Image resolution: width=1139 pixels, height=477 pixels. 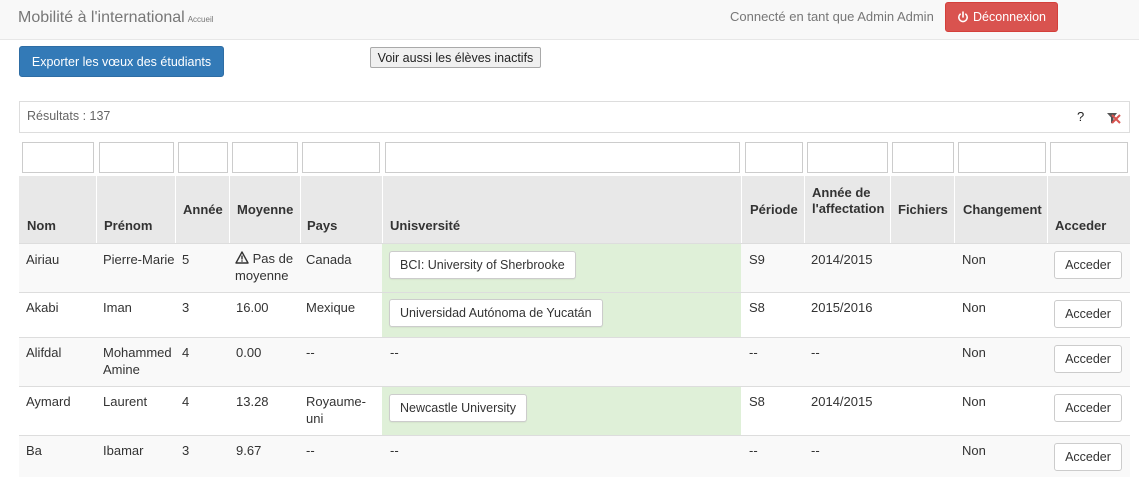 I want to click on cell-pays: Royaume-uni, so click(x=336, y=410).